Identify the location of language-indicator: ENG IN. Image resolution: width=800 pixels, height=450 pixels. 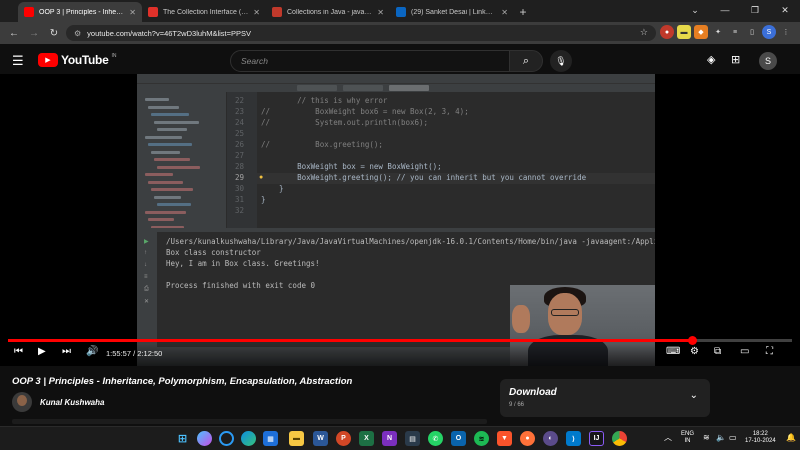
(687, 438).